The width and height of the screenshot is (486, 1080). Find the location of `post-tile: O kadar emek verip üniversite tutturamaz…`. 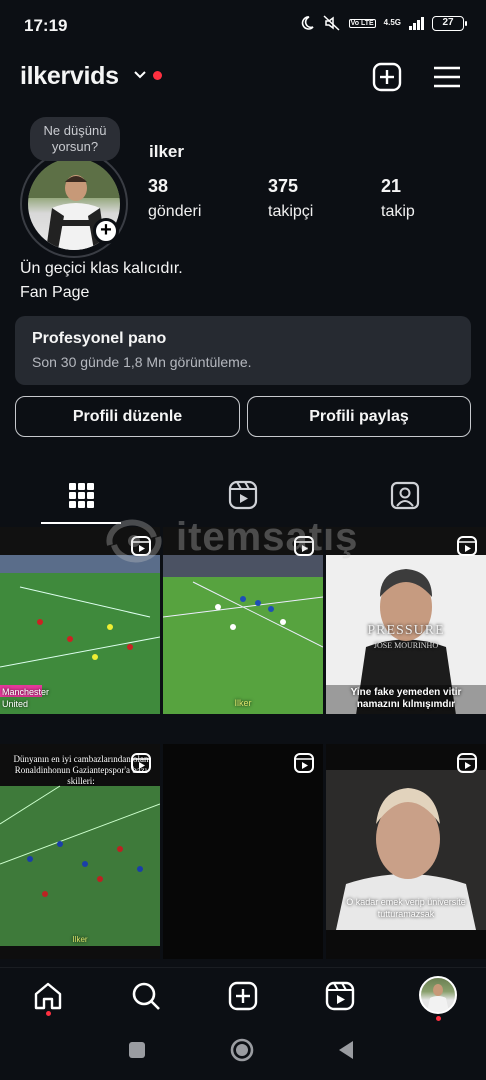

post-tile: O kadar emek verip üniversite tutturamaz… is located at coordinates (406, 851).